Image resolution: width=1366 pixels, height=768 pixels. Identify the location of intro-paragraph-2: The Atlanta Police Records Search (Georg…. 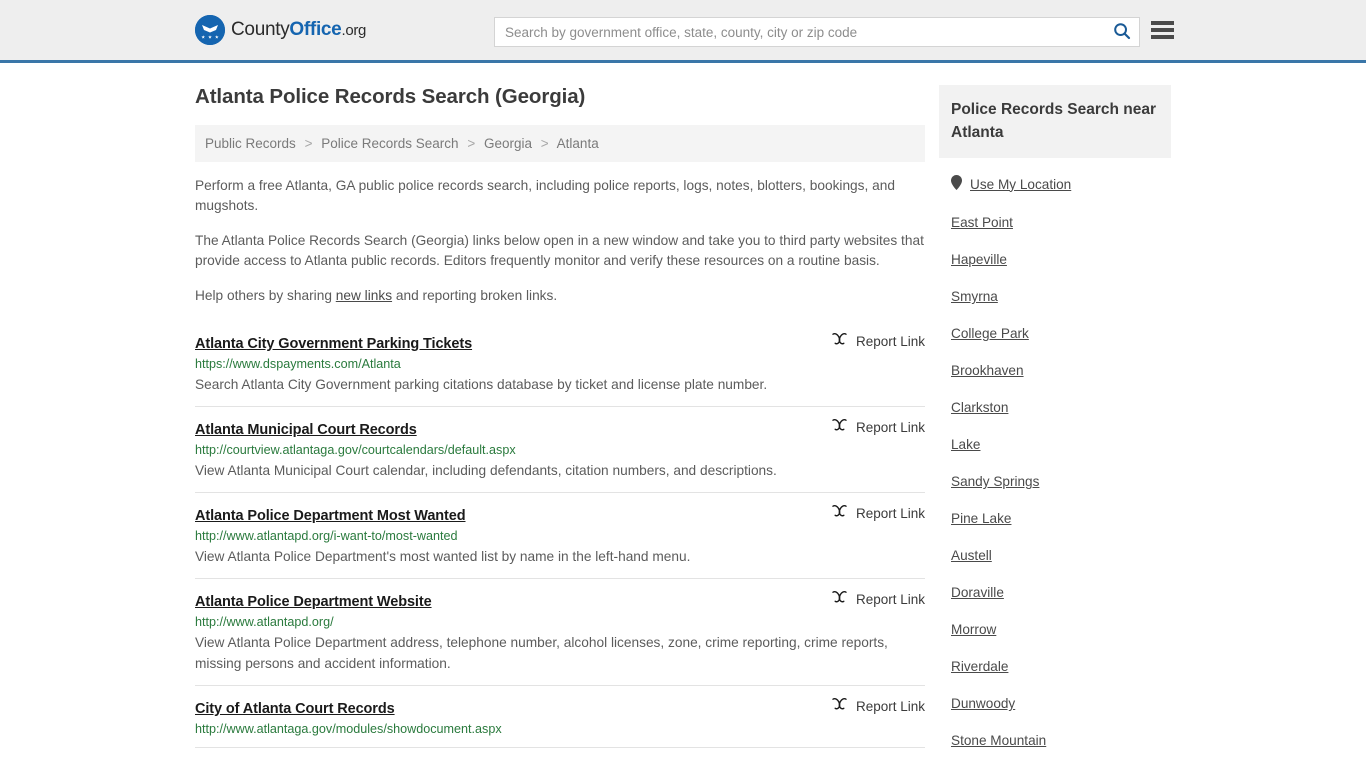
(559, 250).